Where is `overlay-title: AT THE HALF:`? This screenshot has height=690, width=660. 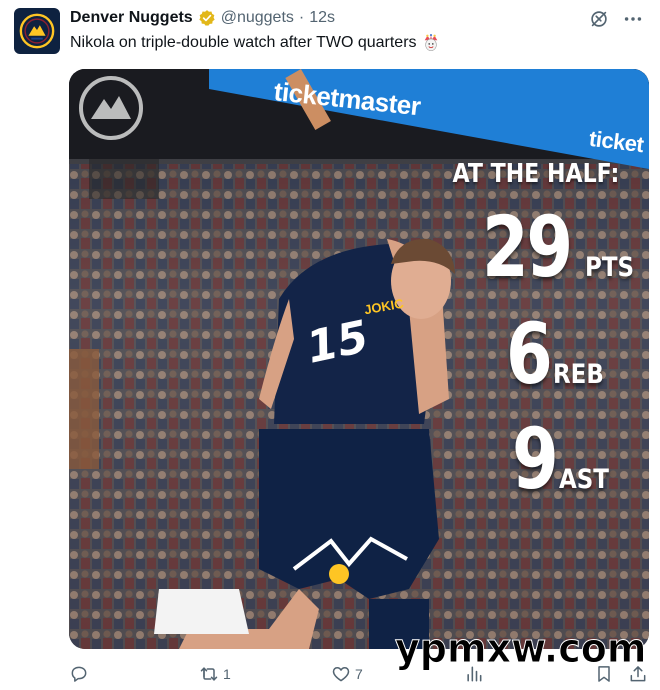
overlay-title: AT THE HALF: is located at coordinates (535, 174).